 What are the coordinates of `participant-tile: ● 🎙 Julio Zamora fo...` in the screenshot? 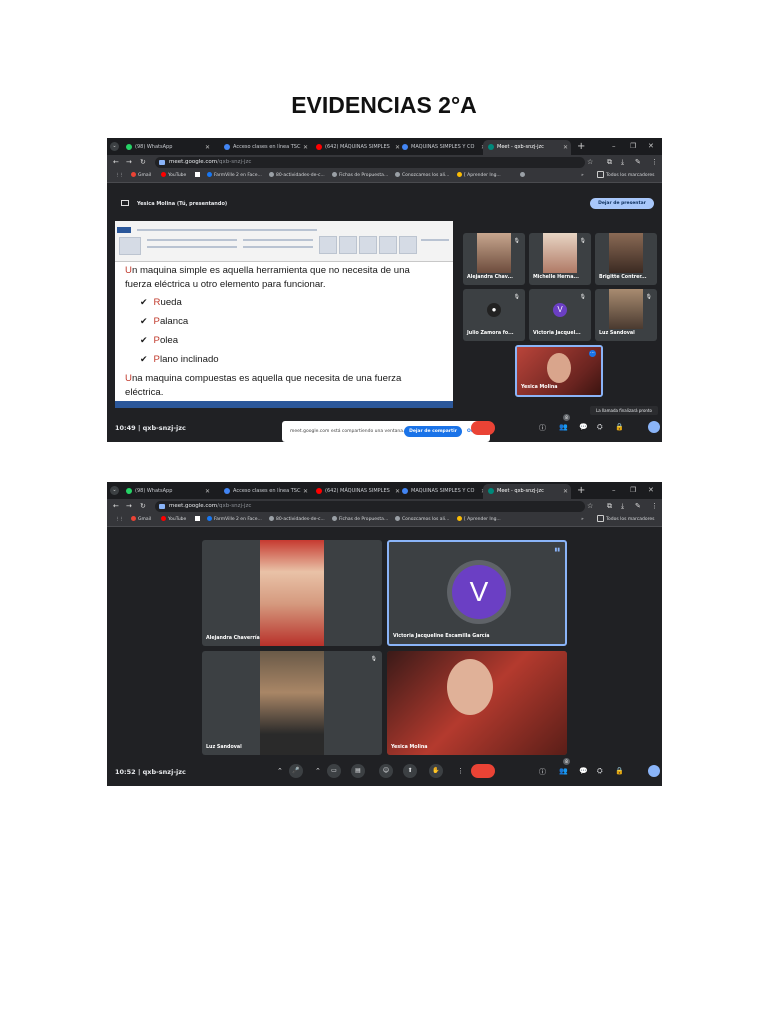 It's located at (494, 315).